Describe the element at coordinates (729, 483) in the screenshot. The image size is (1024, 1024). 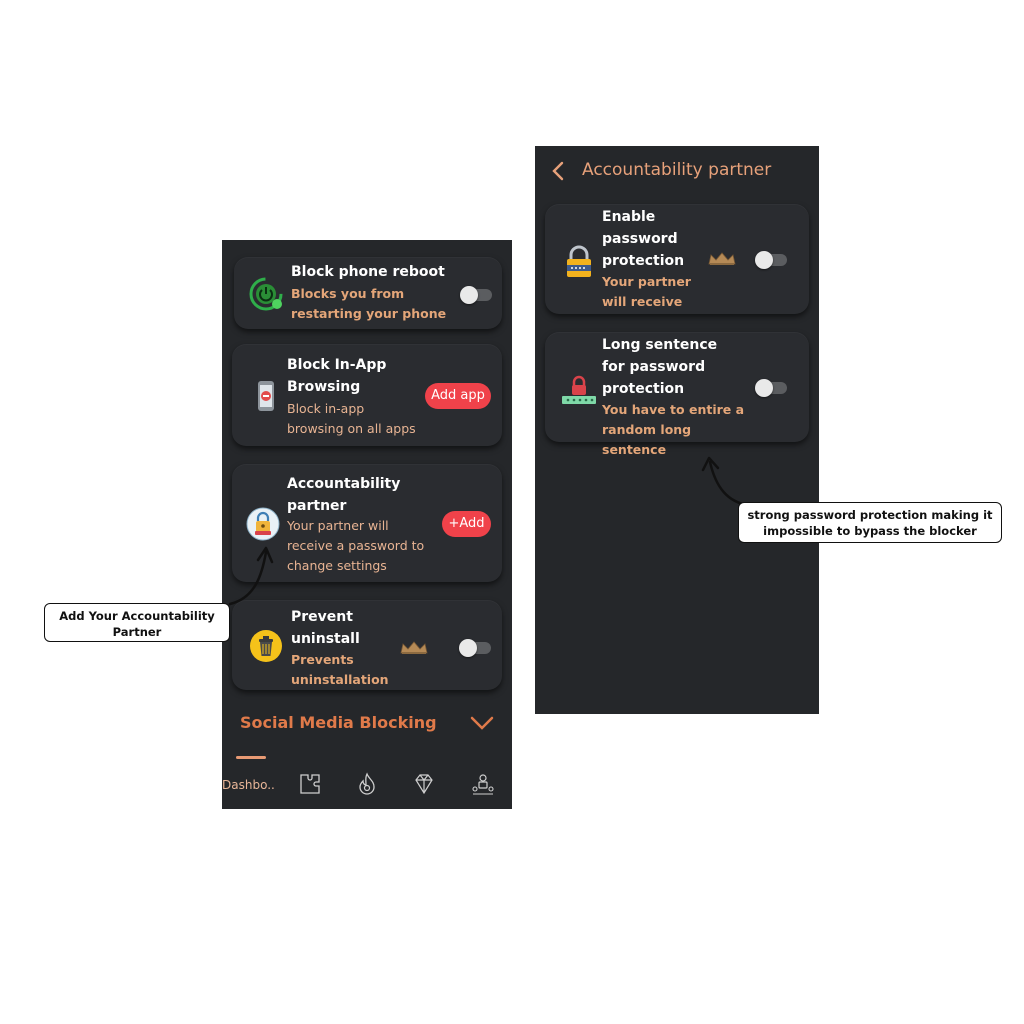
I see `right-callout-arrow` at that location.